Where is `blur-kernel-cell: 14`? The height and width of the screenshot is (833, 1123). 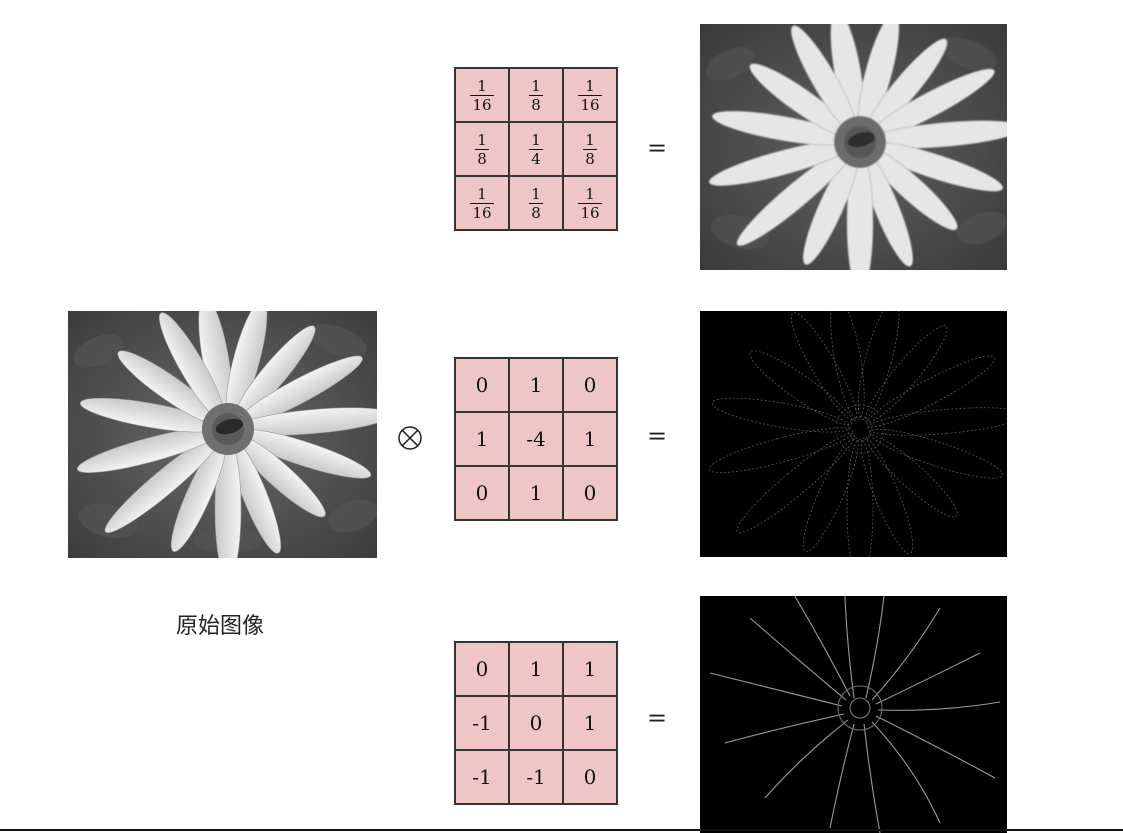
blur-kernel-cell: 14 is located at coordinates (536, 149).